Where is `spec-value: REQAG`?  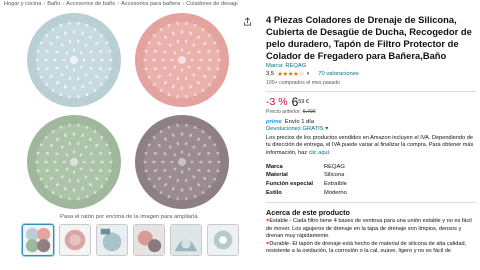
spec-value: REQAG is located at coordinates (334, 166).